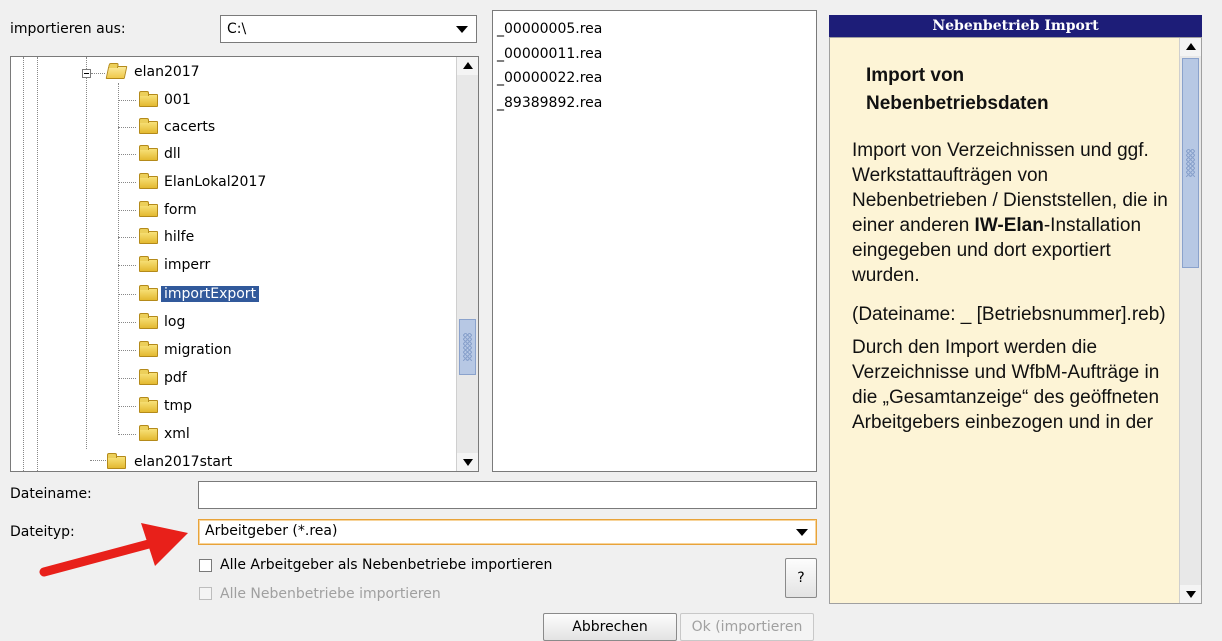 This screenshot has height=641, width=1222. What do you see at coordinates (237, 29) in the screenshot?
I see `drive-select-value: C:\` at bounding box center [237, 29].